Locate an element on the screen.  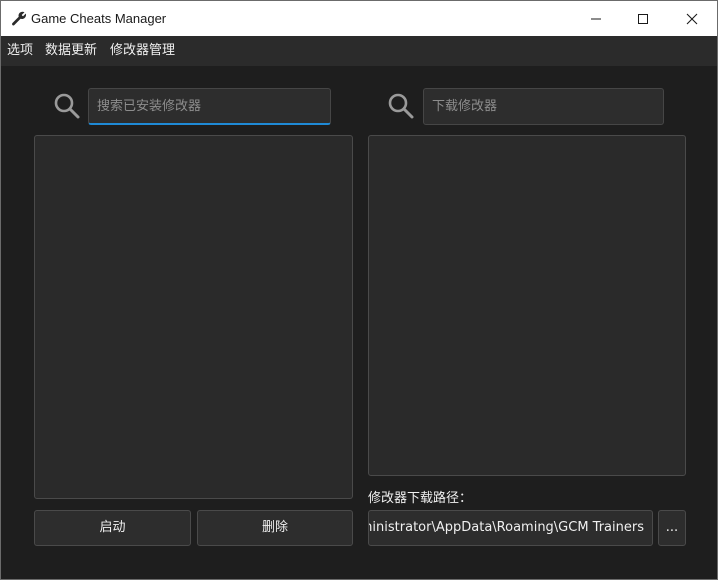
delete-button: 删除 is located at coordinates (275, 528).